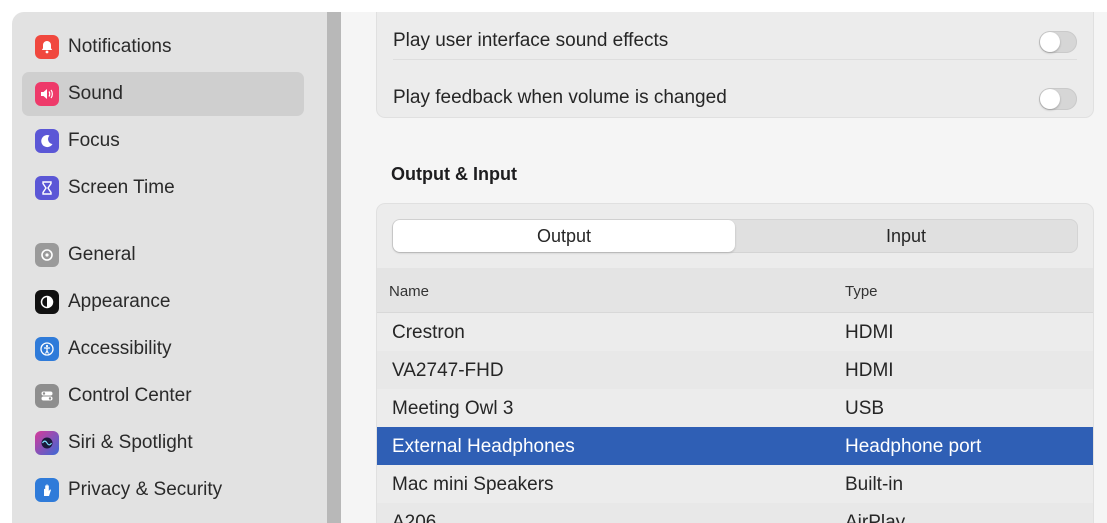 The height and width of the screenshot is (523, 1107). Describe the element at coordinates (735, 59) in the screenshot. I see `row-divider` at that location.